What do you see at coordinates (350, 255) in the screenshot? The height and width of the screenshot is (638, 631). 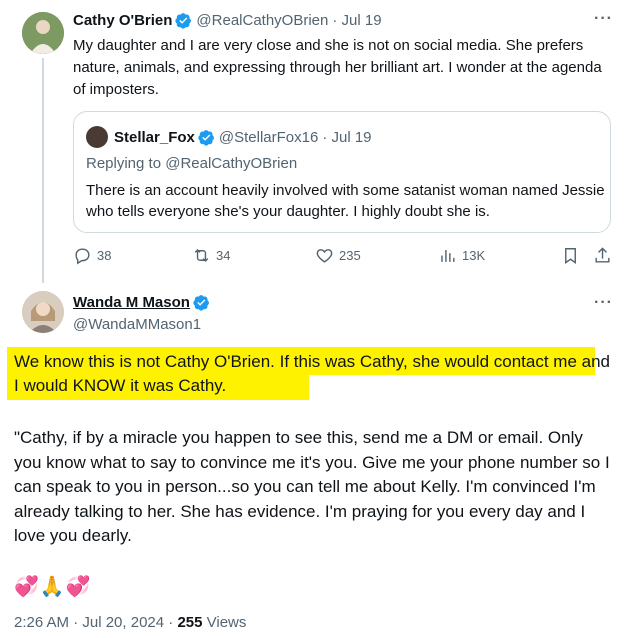 I see `like-count: 235` at bounding box center [350, 255].